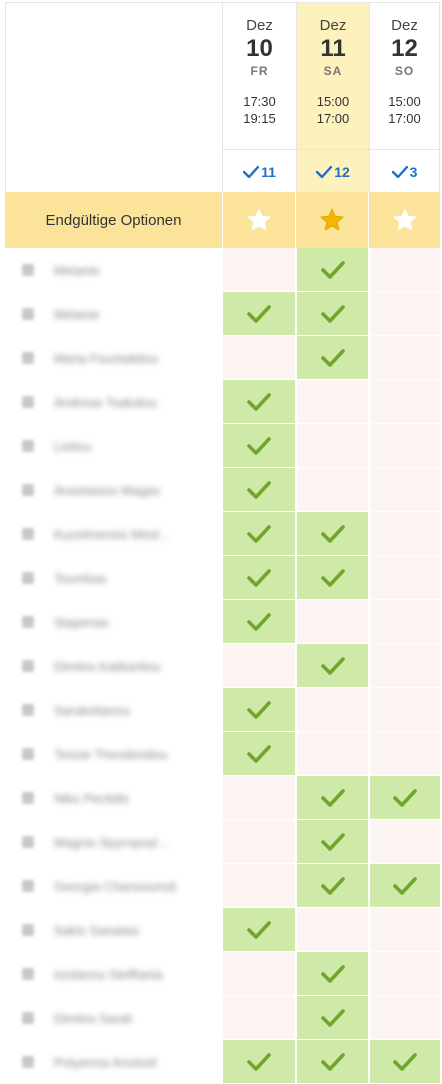 The width and height of the screenshot is (442, 1084). I want to click on participant-name: Potyenna Anoissil, so click(121, 1062).